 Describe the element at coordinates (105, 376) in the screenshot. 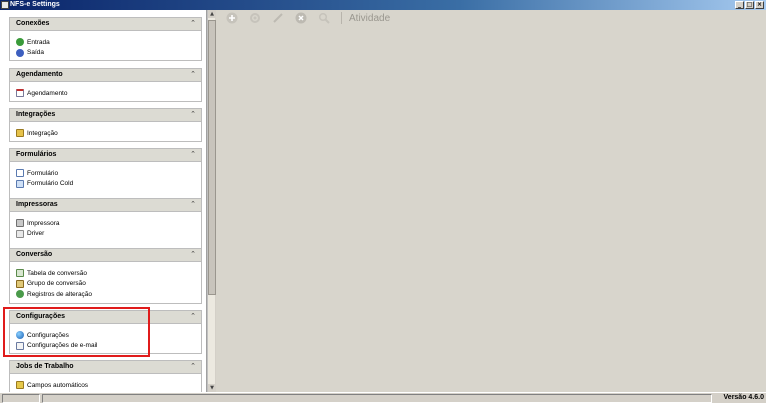

I see `section-jobs-trabalho: Jobs de Trabalho ⌃ Campos automáticos` at that location.